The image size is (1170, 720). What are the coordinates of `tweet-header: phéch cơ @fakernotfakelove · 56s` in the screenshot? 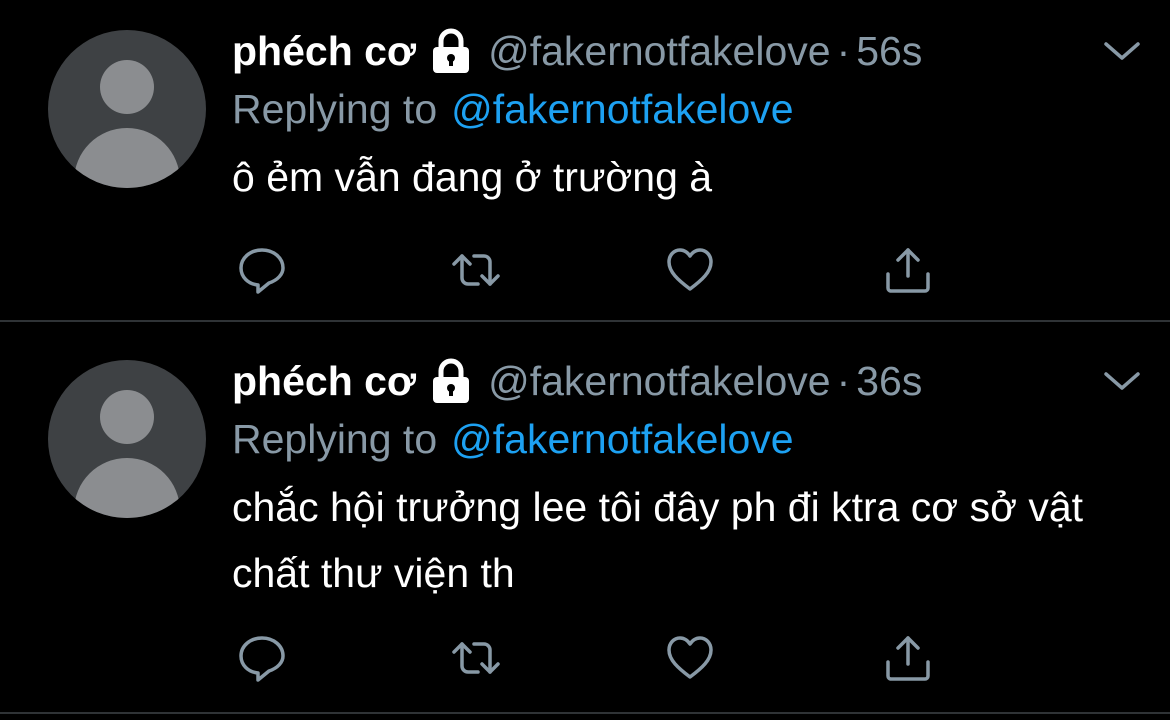 It's located at (681, 51).